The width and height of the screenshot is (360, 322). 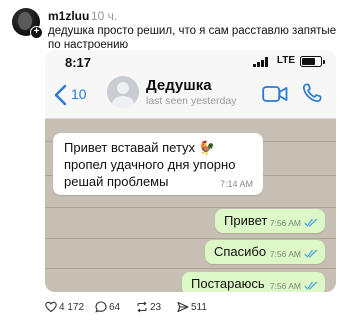 I want to click on chat-header: 10 Дедушка last seen yesterday, so click(x=190, y=95).